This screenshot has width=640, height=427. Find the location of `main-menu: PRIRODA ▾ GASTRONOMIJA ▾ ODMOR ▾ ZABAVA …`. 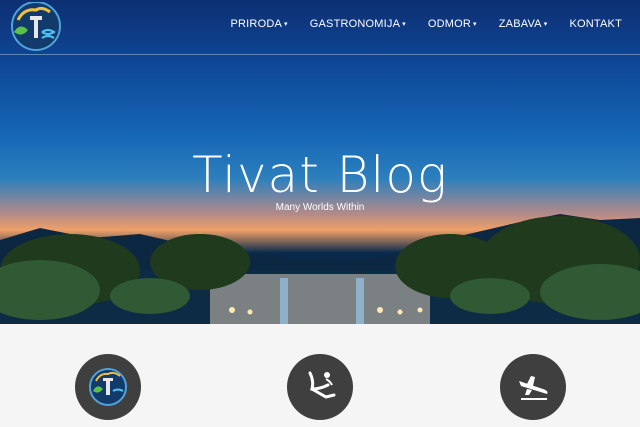

main-menu: PRIRODA ▾ GASTRONOMIJA ▾ ODMOR ▾ ZABAVA … is located at coordinates (426, 24).